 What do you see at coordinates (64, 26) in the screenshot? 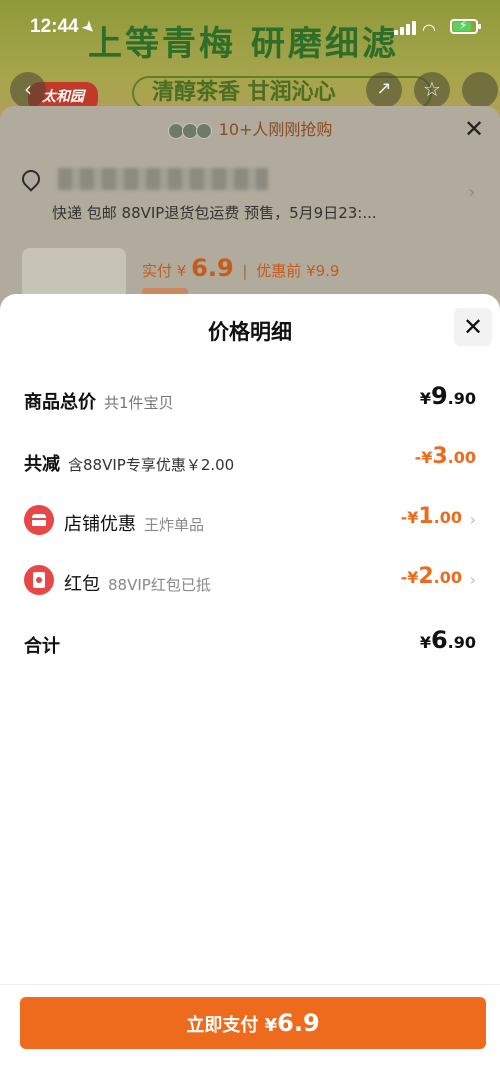
I see `status-time: 12:44➤` at bounding box center [64, 26].